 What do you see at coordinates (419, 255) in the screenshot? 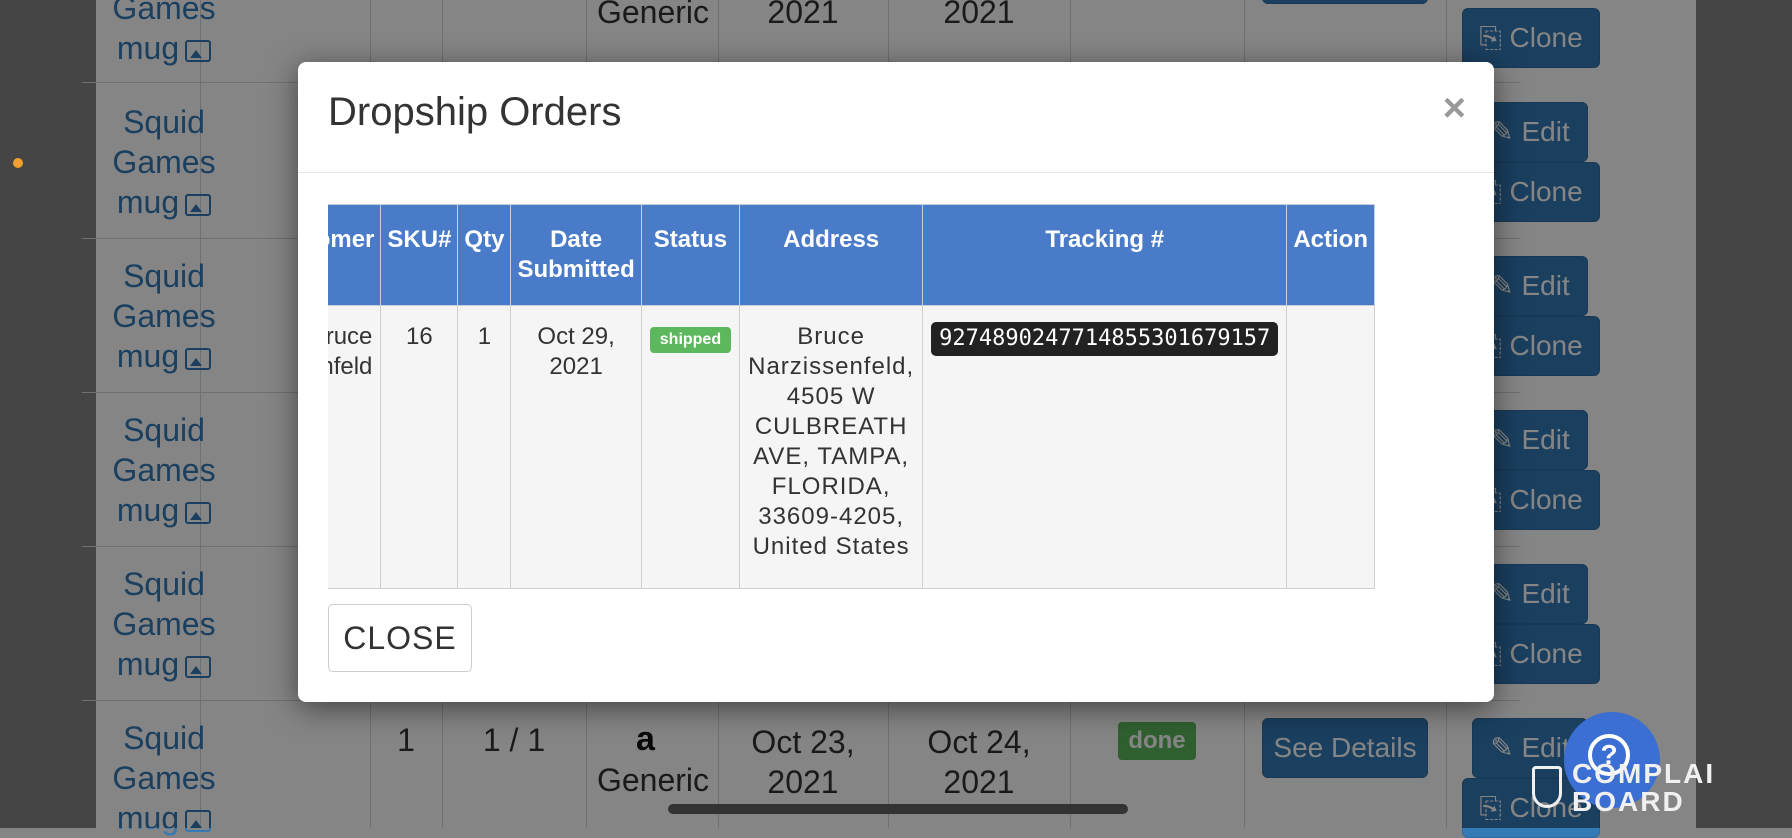
I see `column-header-sku: SKU#` at bounding box center [419, 255].